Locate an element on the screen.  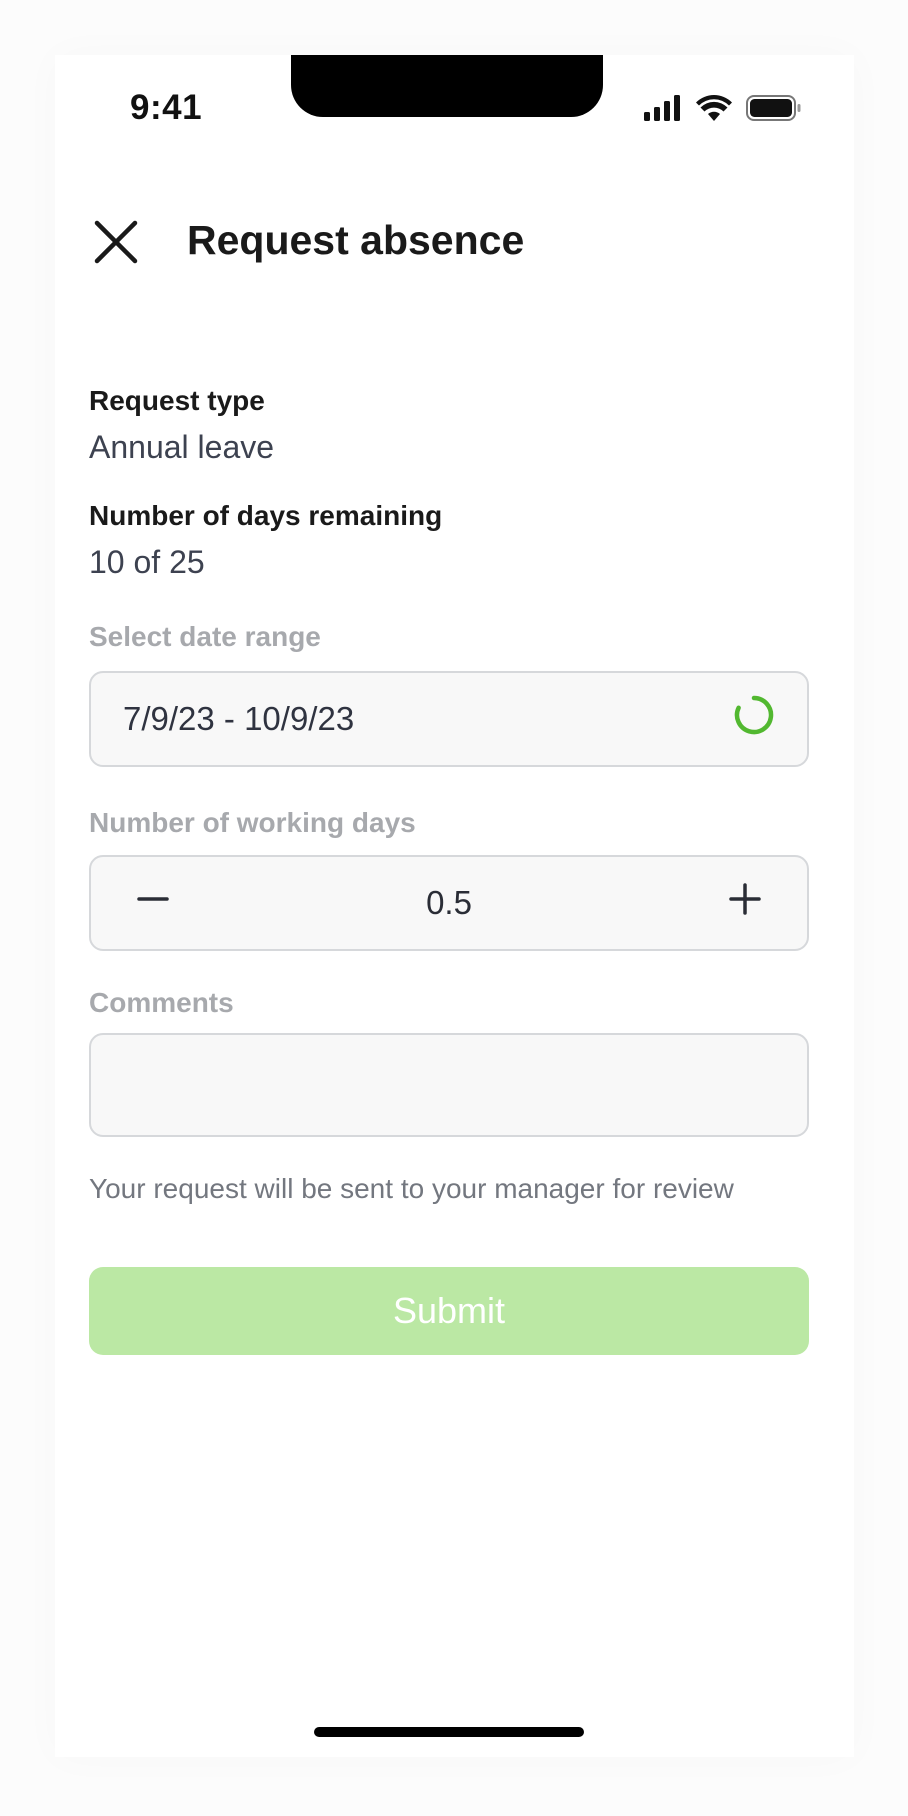
comments-input is located at coordinates (449, 1085).